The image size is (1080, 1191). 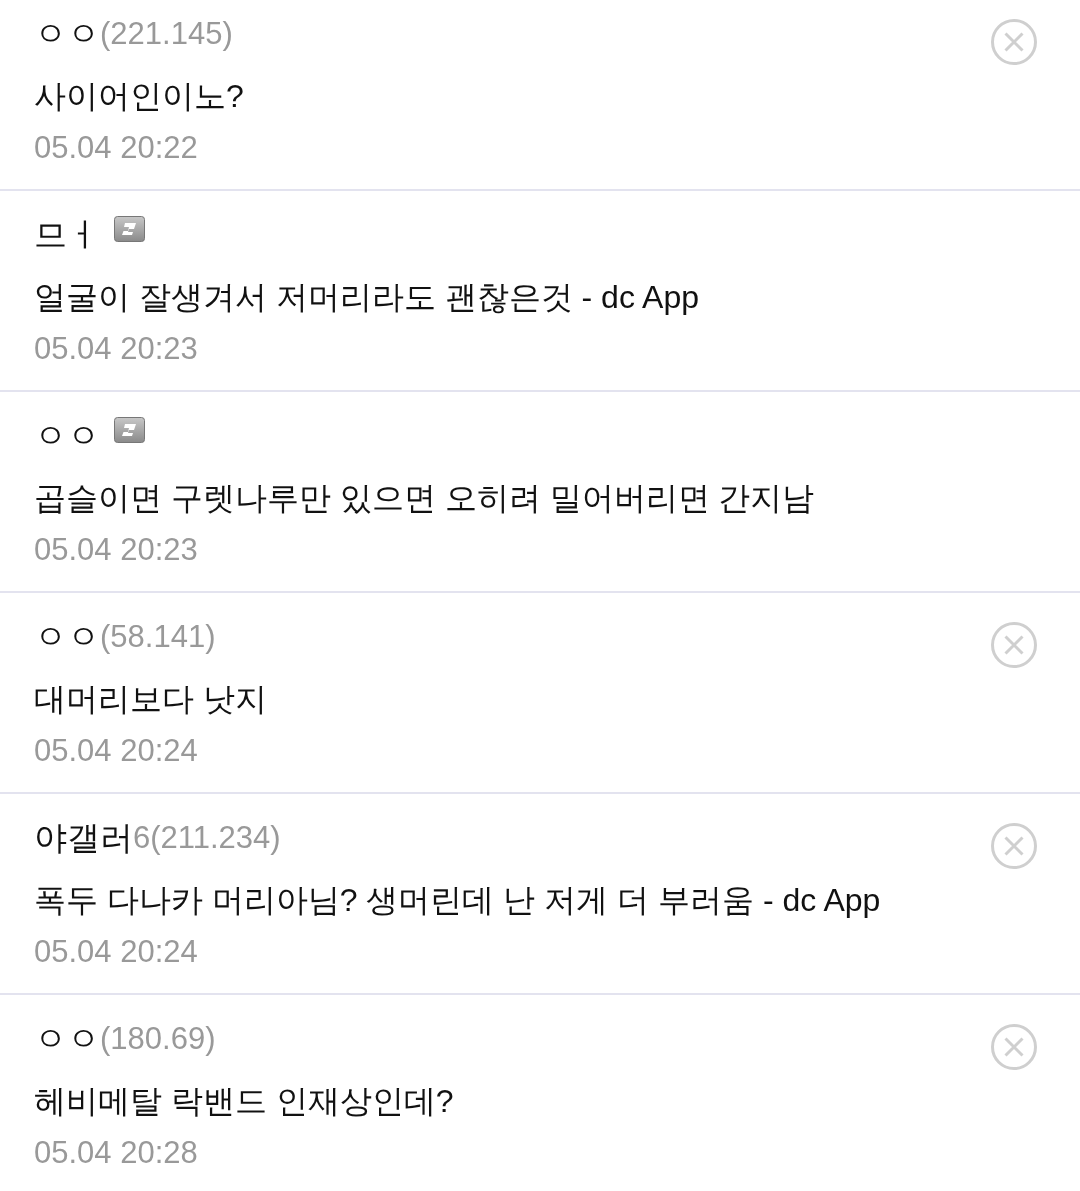 What do you see at coordinates (425, 498) in the screenshot?
I see `comment-text: 곱슬이면 구렛나루만 있으면 오히려 밀어버리면 간지남` at bounding box center [425, 498].